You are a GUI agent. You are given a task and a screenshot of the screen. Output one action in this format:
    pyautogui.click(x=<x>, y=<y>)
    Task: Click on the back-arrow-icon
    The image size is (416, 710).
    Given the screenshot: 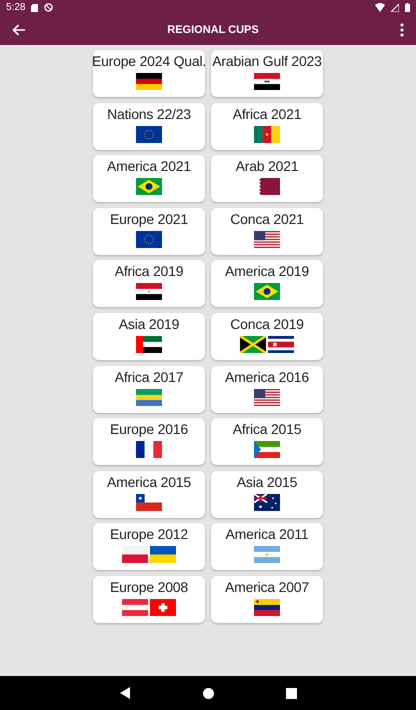 What is the action you would take?
    pyautogui.click(x=19, y=30)
    